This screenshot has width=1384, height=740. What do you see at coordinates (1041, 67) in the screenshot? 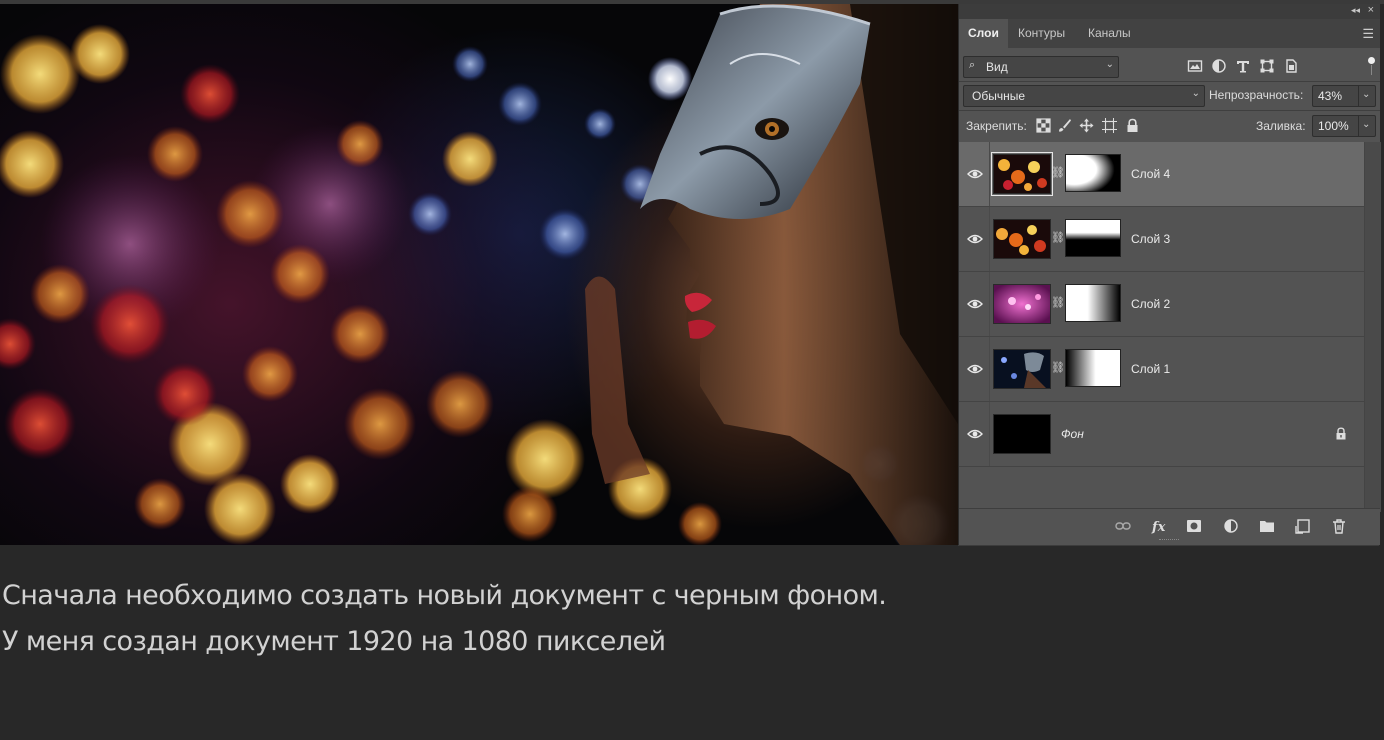
I see `filter-kind-select: ⌕ Вид ⌄` at bounding box center [1041, 67].